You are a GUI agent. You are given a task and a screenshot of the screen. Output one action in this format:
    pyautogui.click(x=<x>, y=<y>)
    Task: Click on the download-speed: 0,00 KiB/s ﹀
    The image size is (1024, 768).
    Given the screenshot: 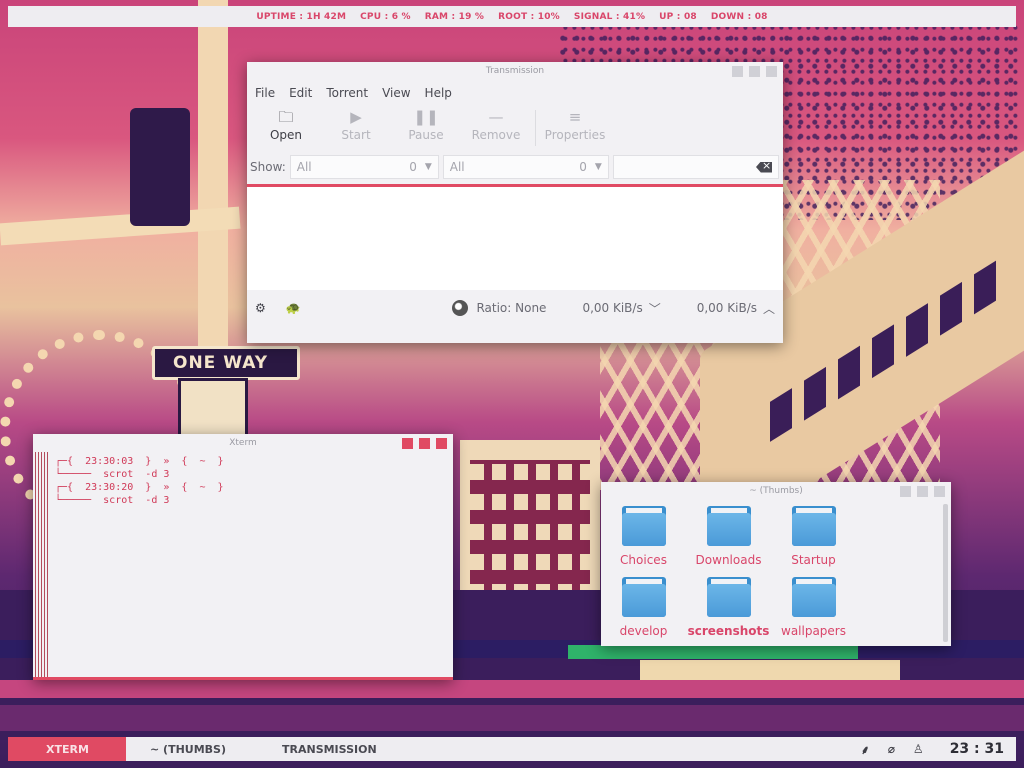 What is the action you would take?
    pyautogui.click(x=621, y=308)
    